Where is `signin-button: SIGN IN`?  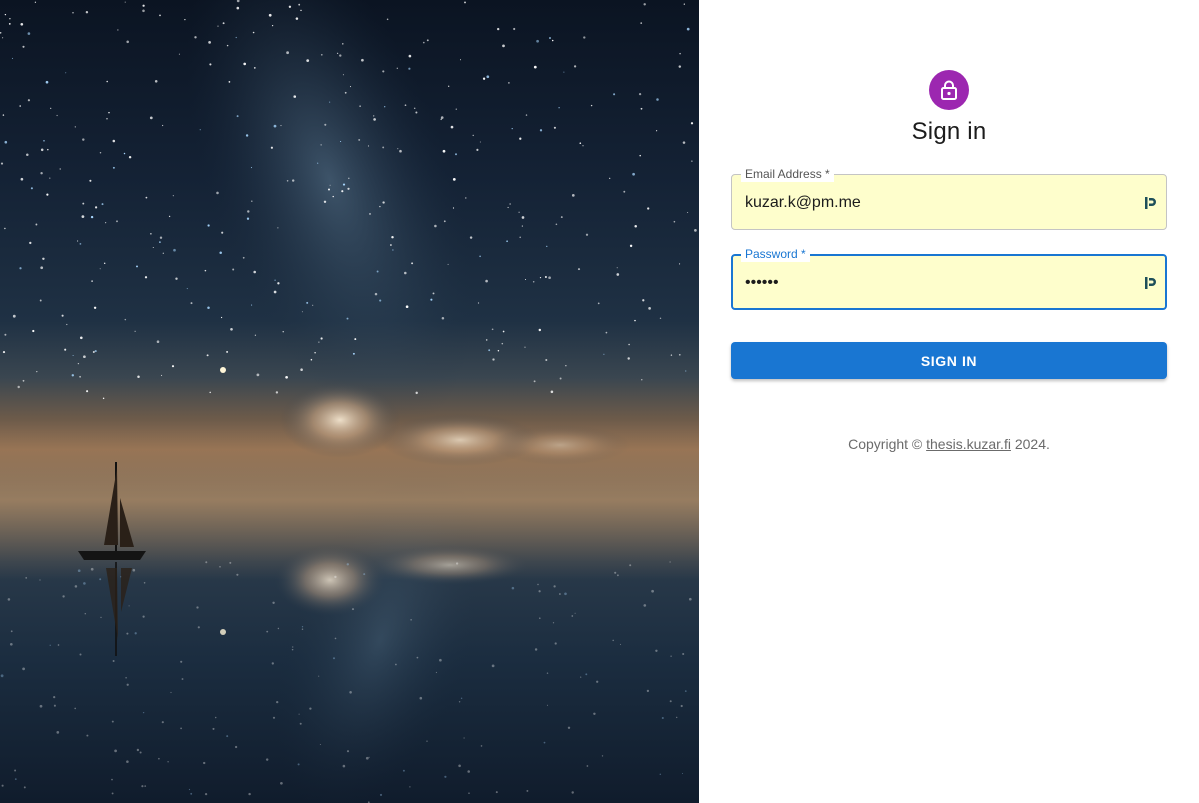
signin-button: SIGN IN is located at coordinates (949, 360).